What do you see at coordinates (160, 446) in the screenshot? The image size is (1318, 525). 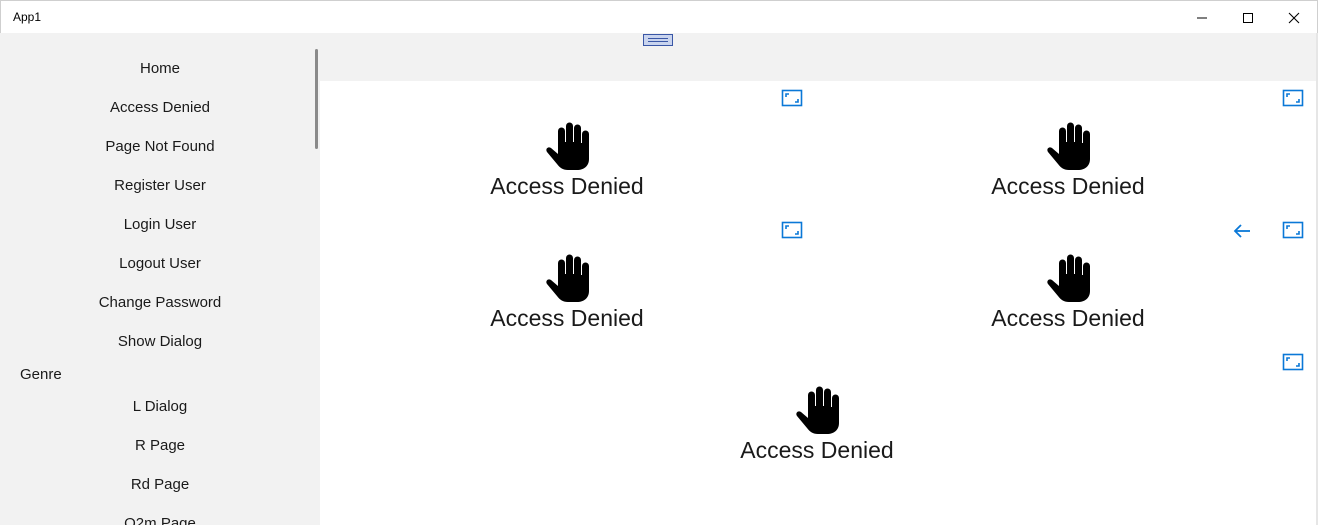 I see `sidebar-item-r-page: R Page` at bounding box center [160, 446].